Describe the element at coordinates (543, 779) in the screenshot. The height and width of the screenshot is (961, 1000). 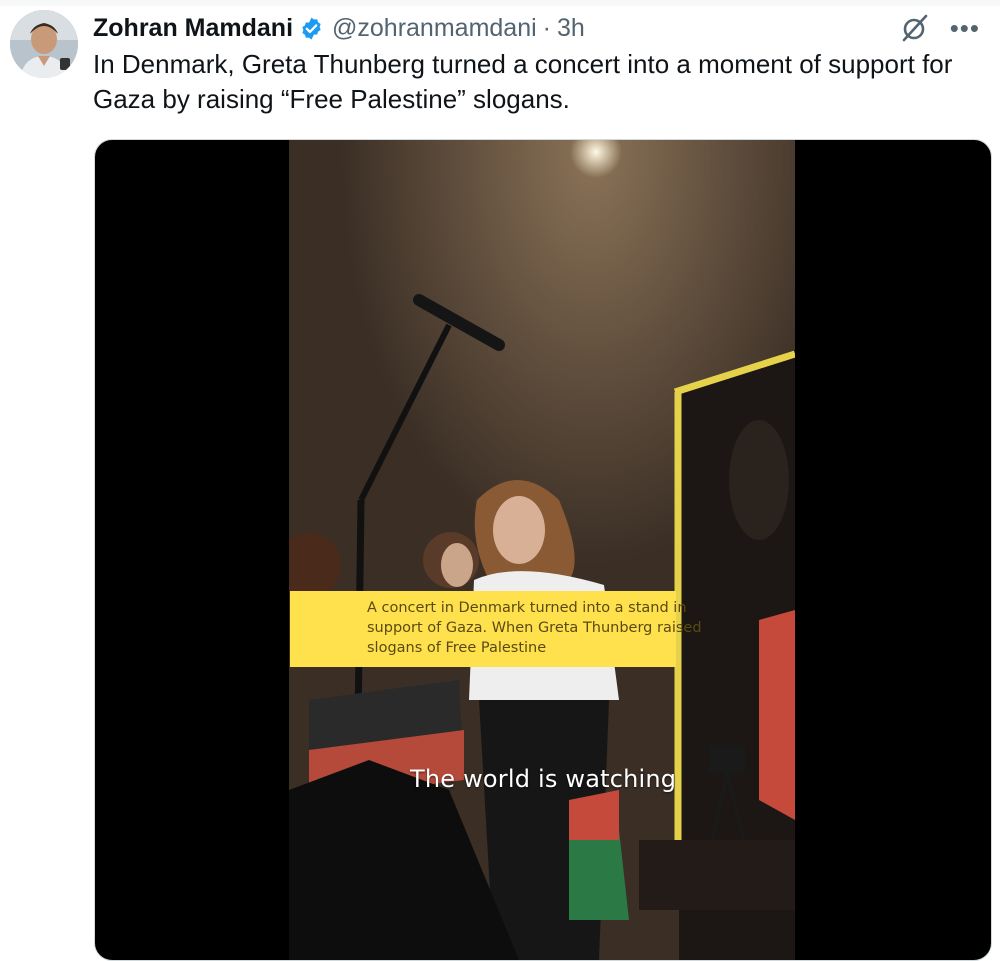
I see `video-subtitle: The world is watching` at that location.